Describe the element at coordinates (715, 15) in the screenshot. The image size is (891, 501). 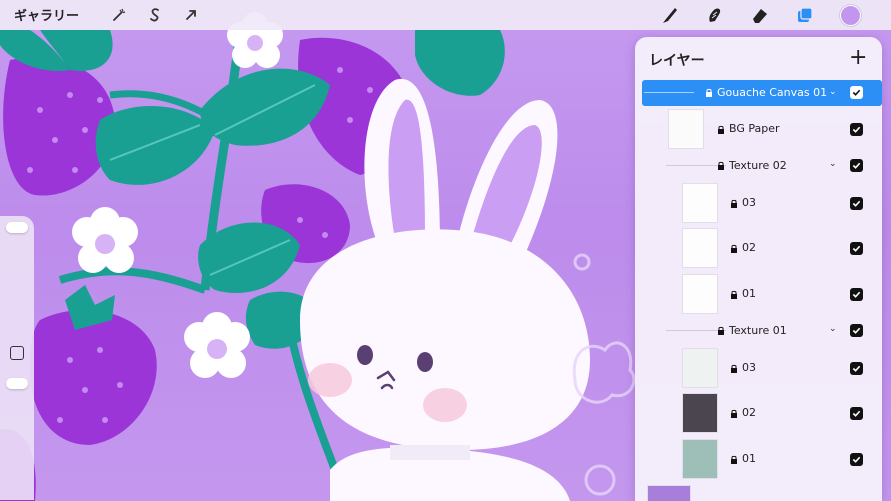
I see `smudge-icon` at that location.